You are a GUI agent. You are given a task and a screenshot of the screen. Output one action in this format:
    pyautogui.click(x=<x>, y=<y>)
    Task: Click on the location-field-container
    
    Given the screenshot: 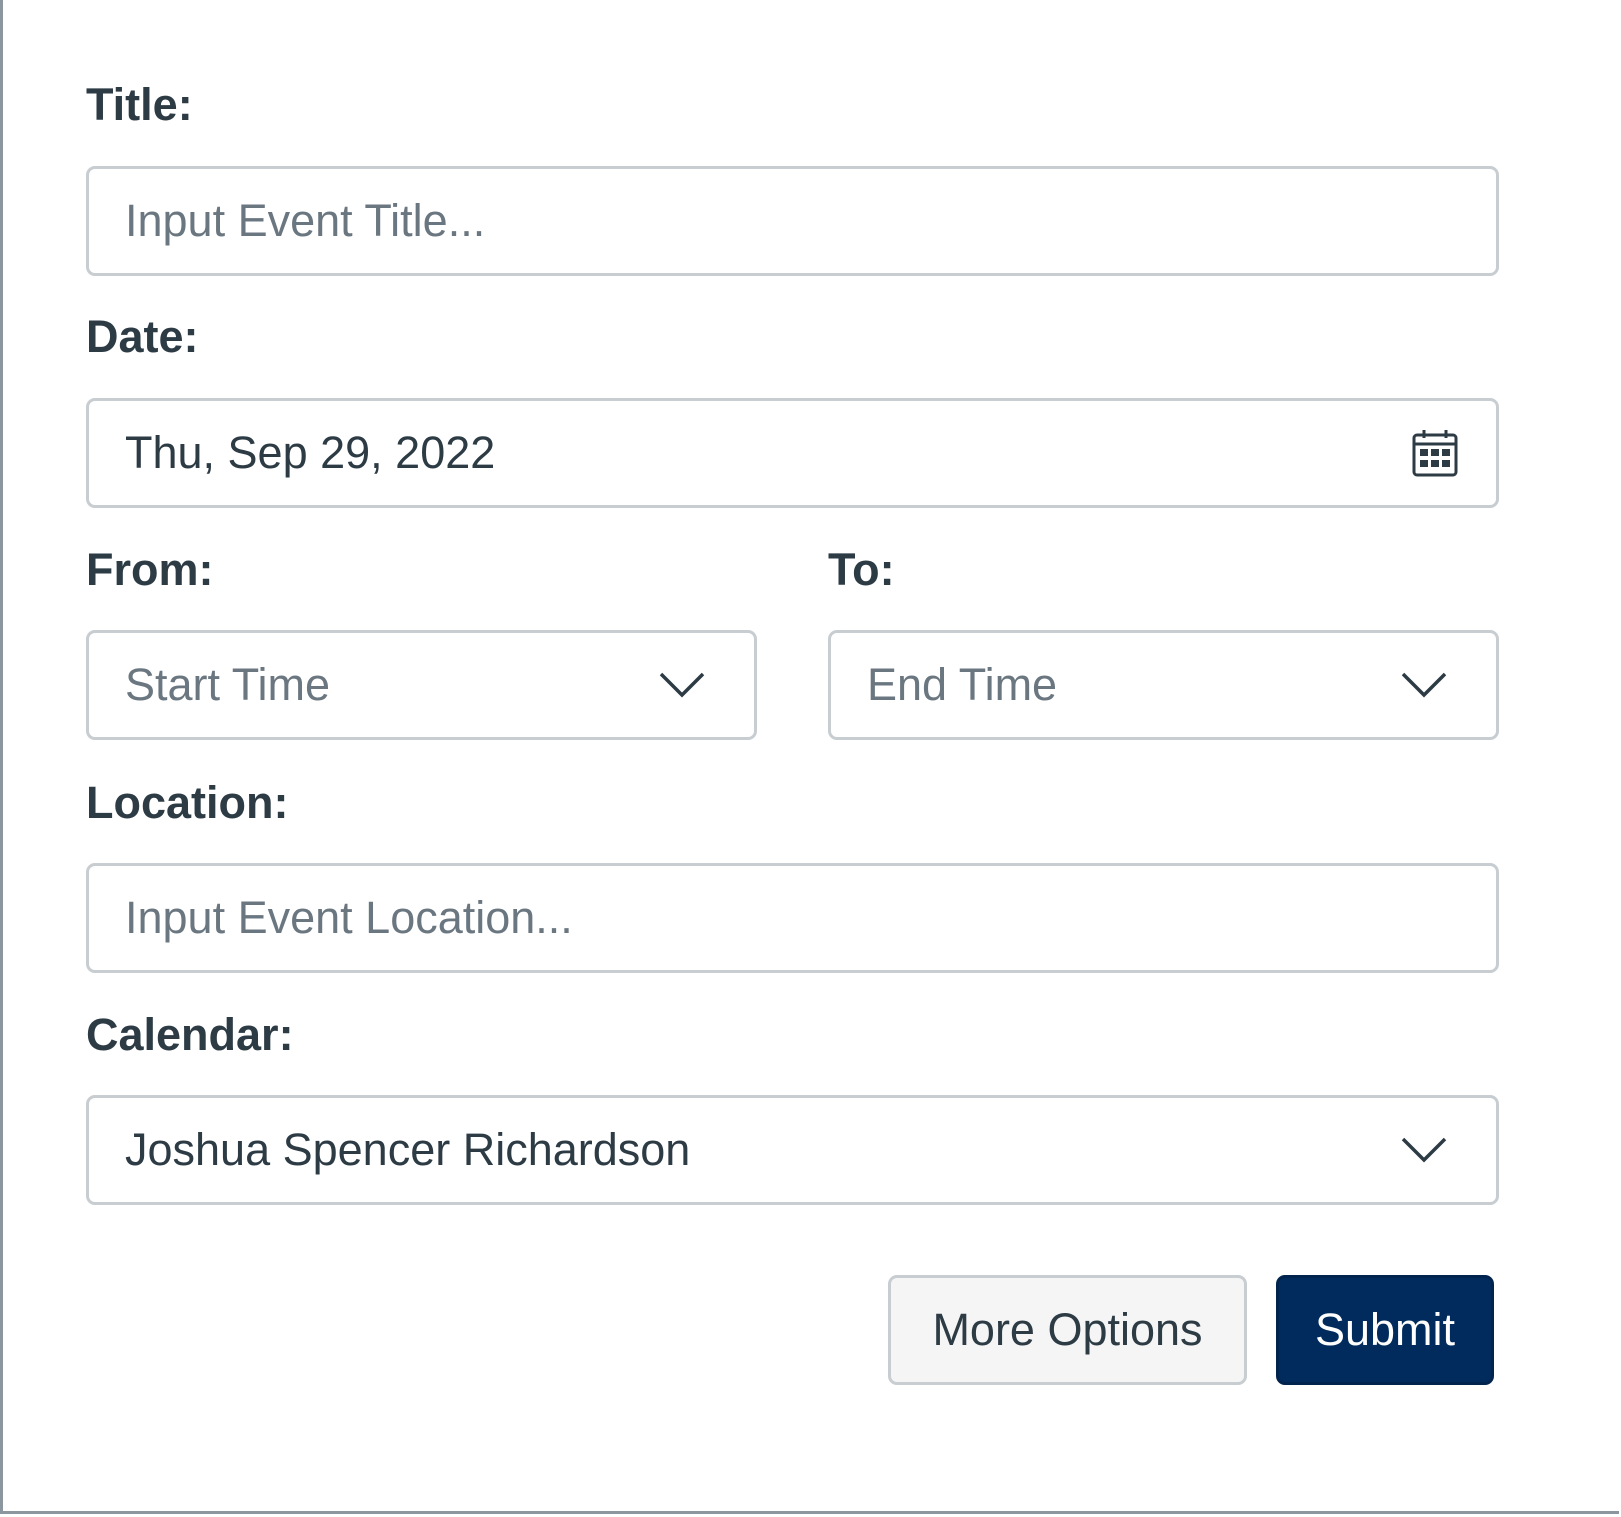 What is the action you would take?
    pyautogui.click(x=792, y=918)
    